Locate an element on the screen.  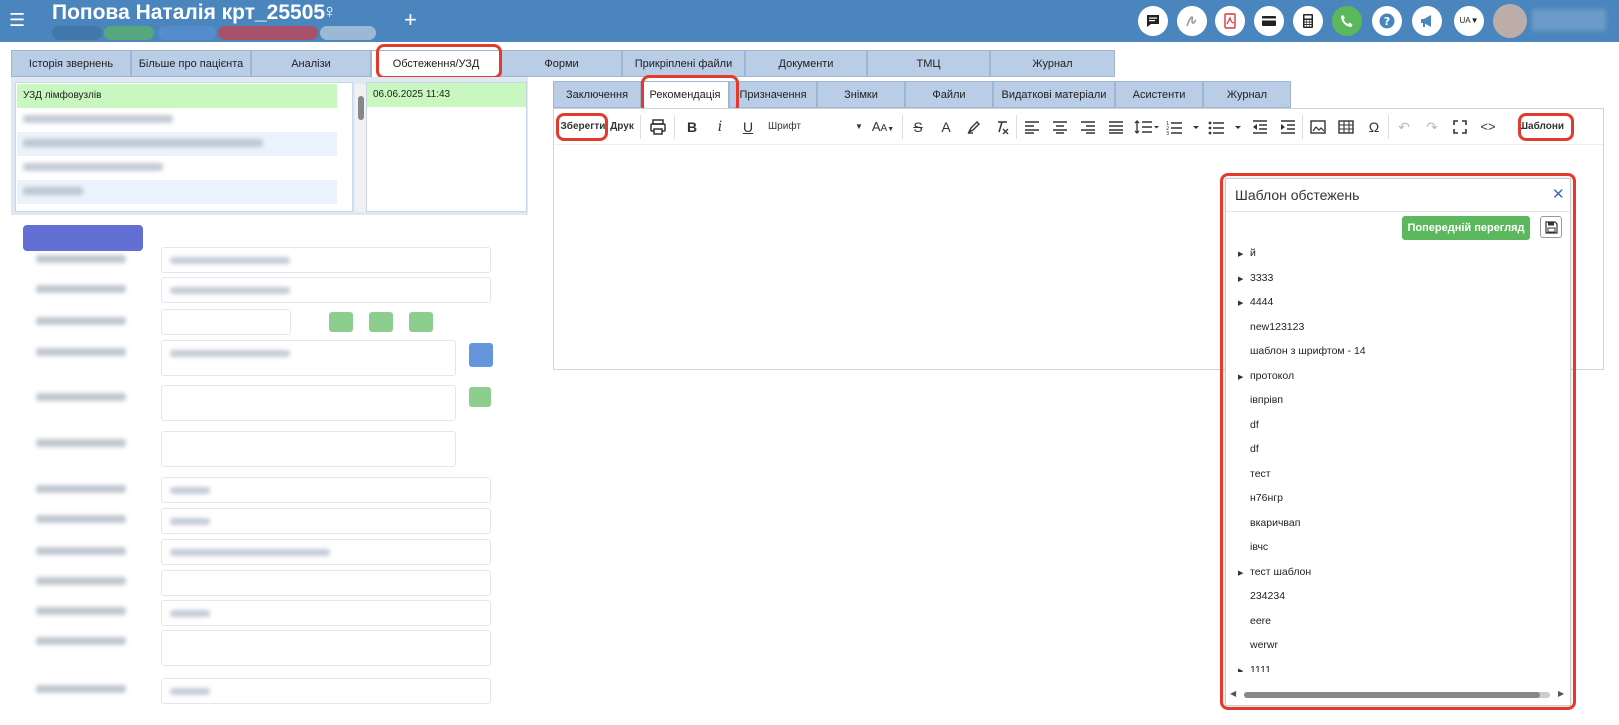
font-select: Шрифт is located at coordinates (811, 127).